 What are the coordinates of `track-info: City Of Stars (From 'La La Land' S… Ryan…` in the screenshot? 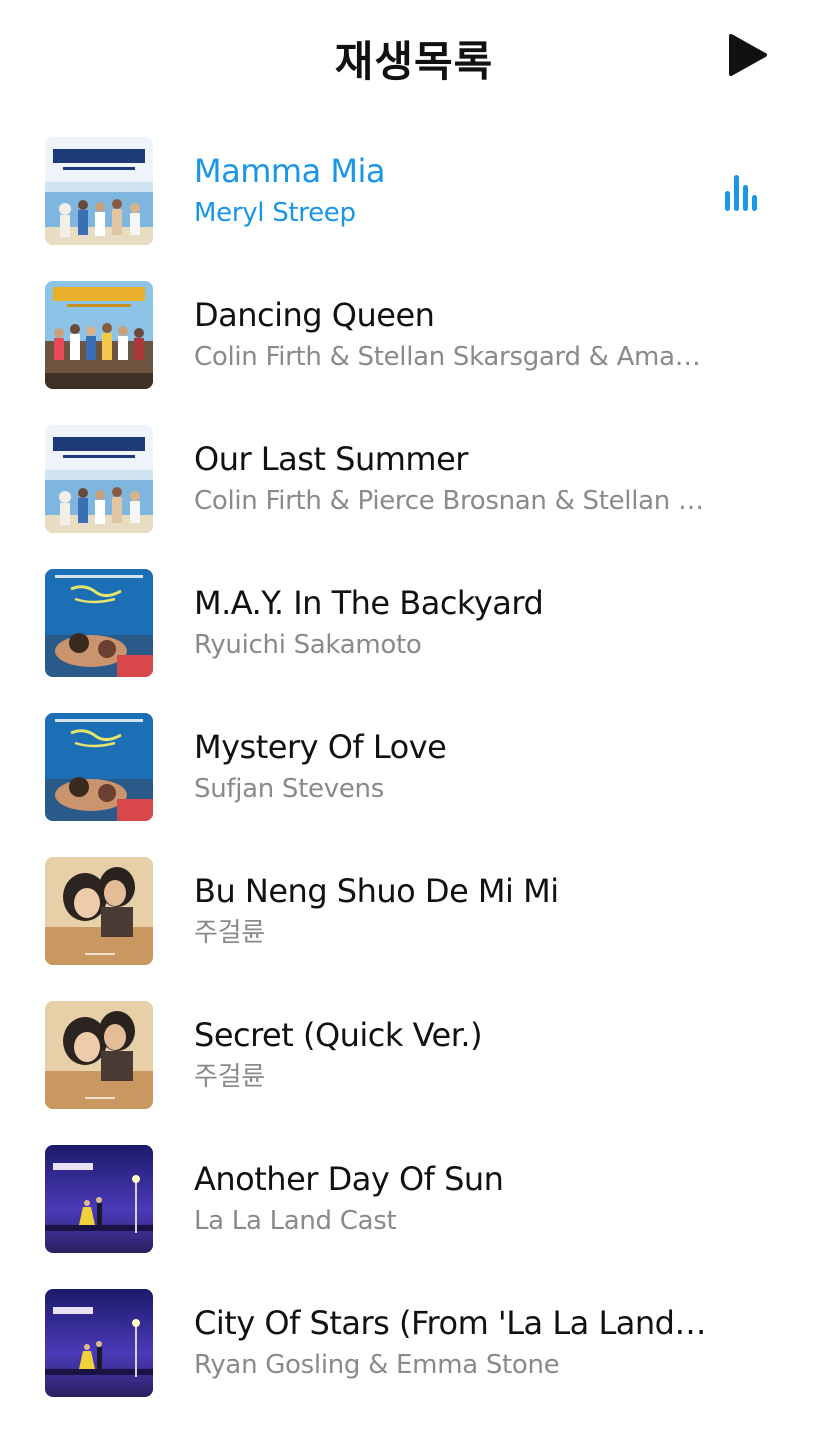 It's located at (454, 1343).